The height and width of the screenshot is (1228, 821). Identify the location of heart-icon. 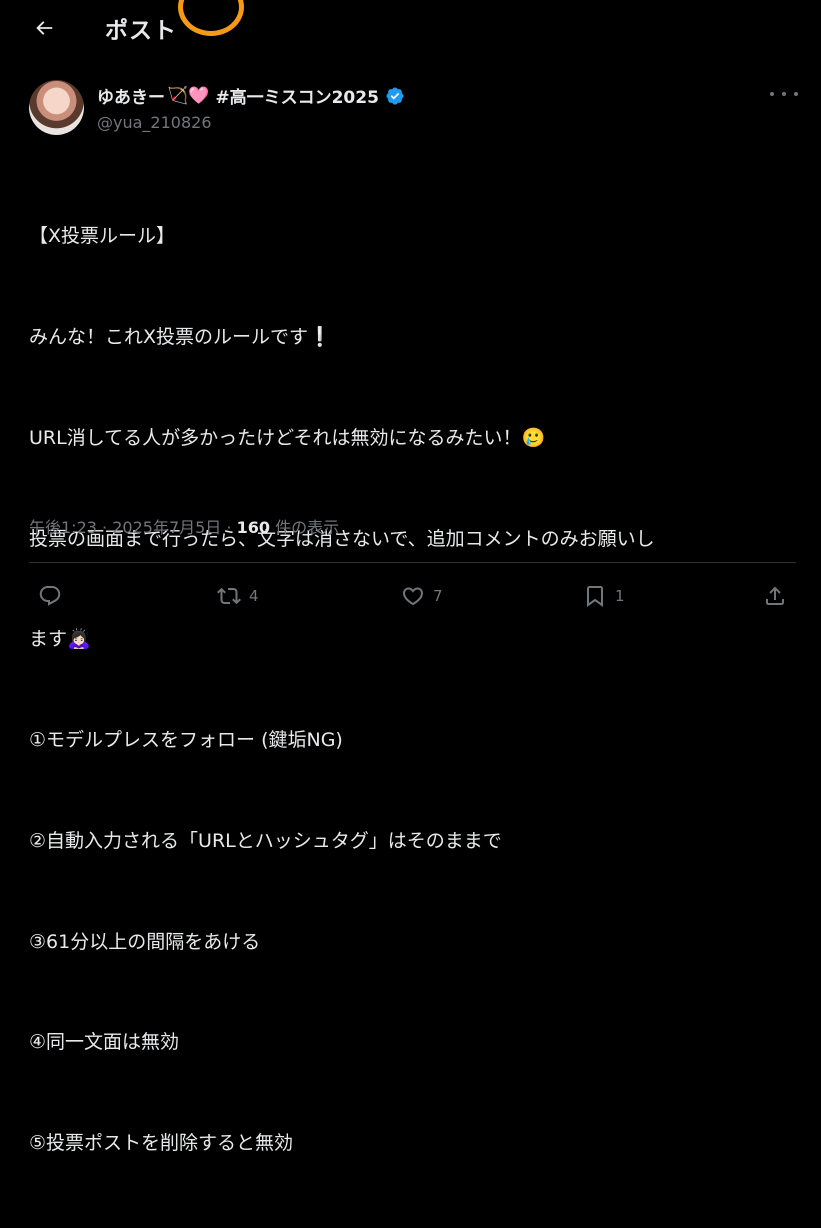
(413, 596).